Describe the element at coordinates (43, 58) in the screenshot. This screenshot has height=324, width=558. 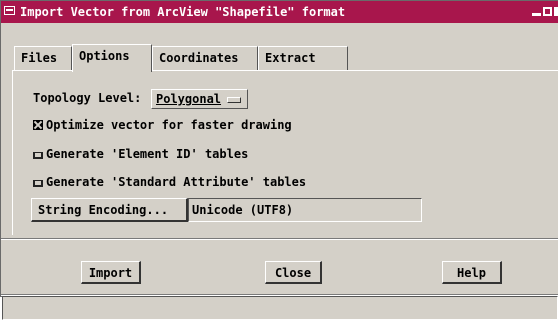
I see `tab-files: Files` at that location.